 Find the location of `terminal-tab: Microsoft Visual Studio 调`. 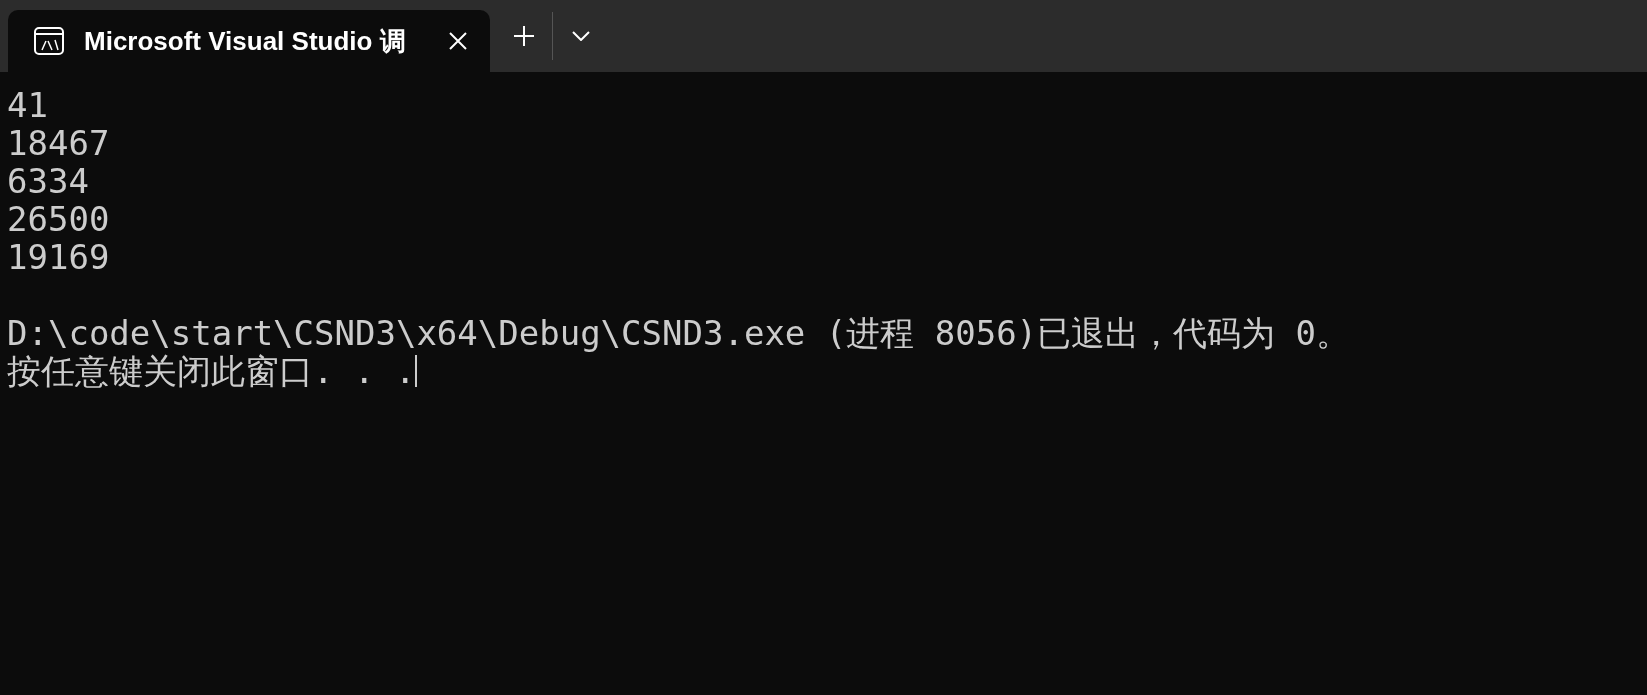

terminal-tab: Microsoft Visual Studio 调 is located at coordinates (249, 41).